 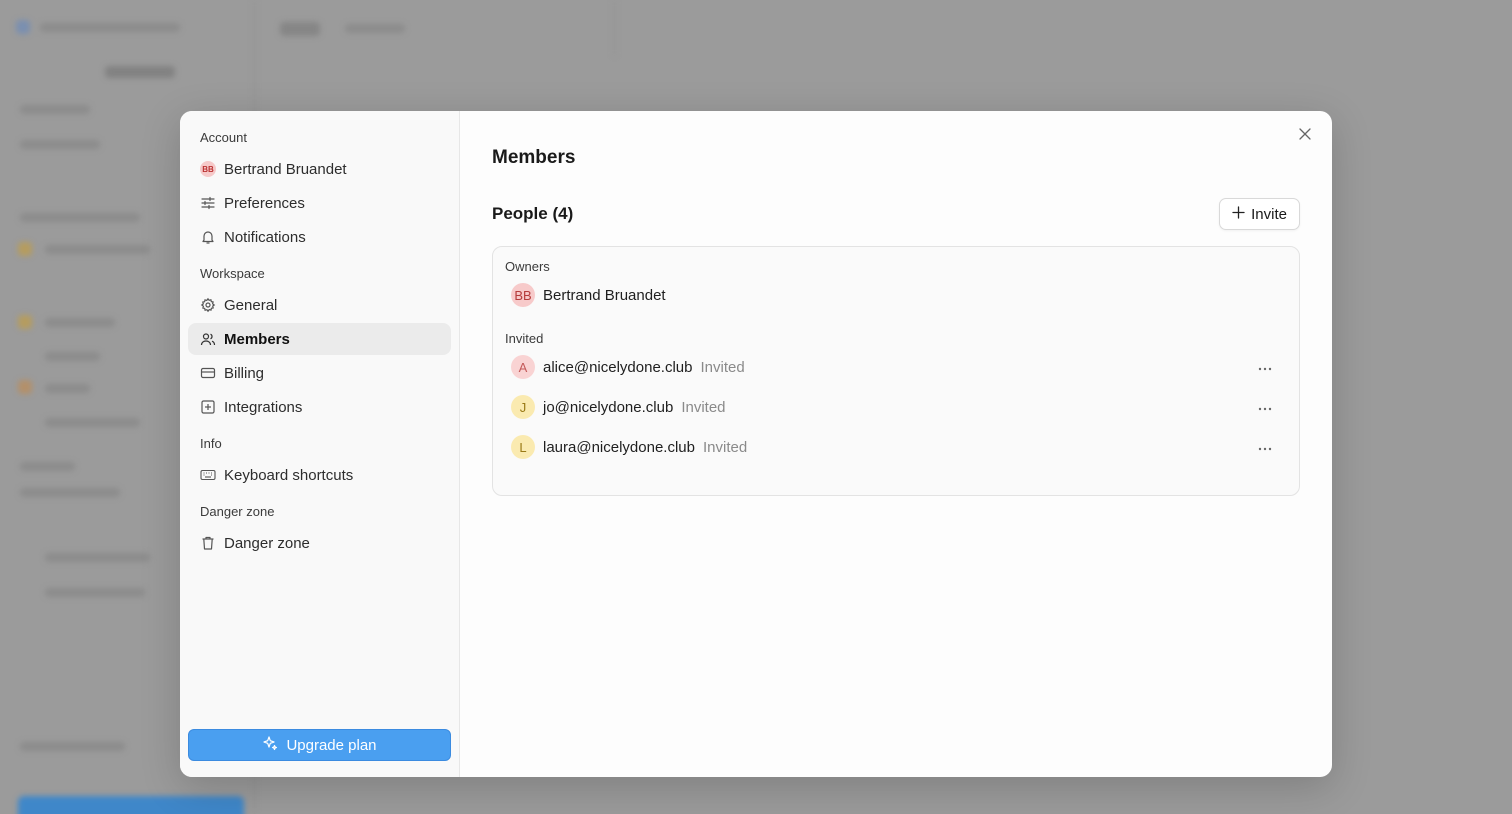 I want to click on background-topbar, so click(x=435, y=28).